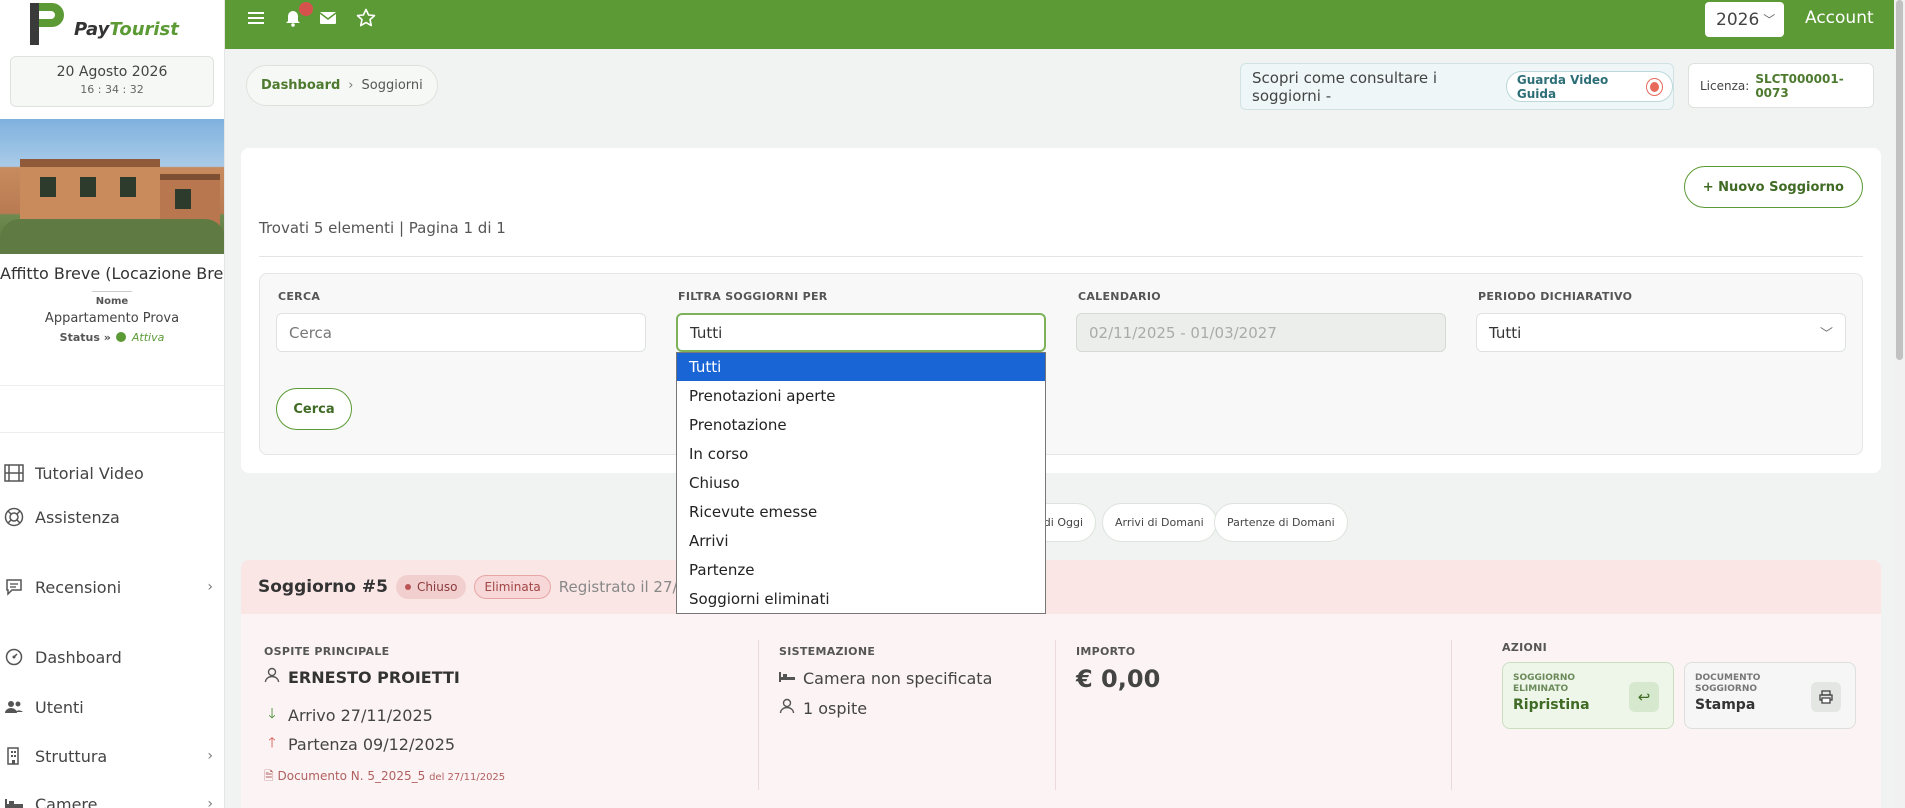 This screenshot has width=1905, height=808. What do you see at coordinates (1826, 697) in the screenshot?
I see `printer-icon` at bounding box center [1826, 697].